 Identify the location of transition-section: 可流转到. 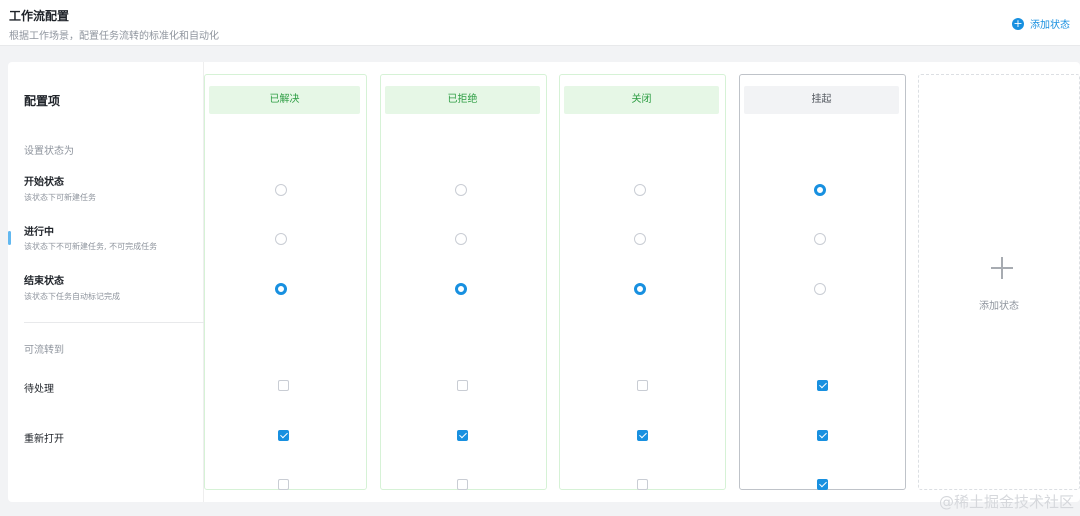
(44, 350).